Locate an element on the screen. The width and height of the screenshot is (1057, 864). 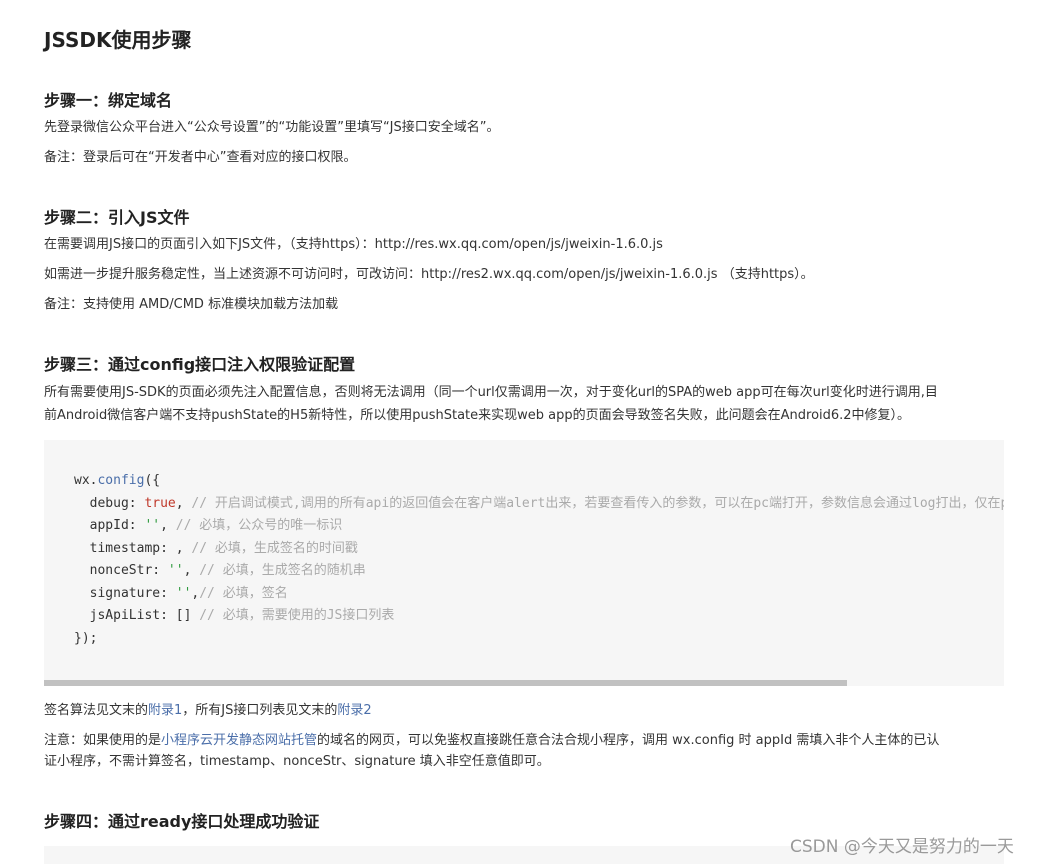
code-comment: // 必填，签名 is located at coordinates (243, 593).